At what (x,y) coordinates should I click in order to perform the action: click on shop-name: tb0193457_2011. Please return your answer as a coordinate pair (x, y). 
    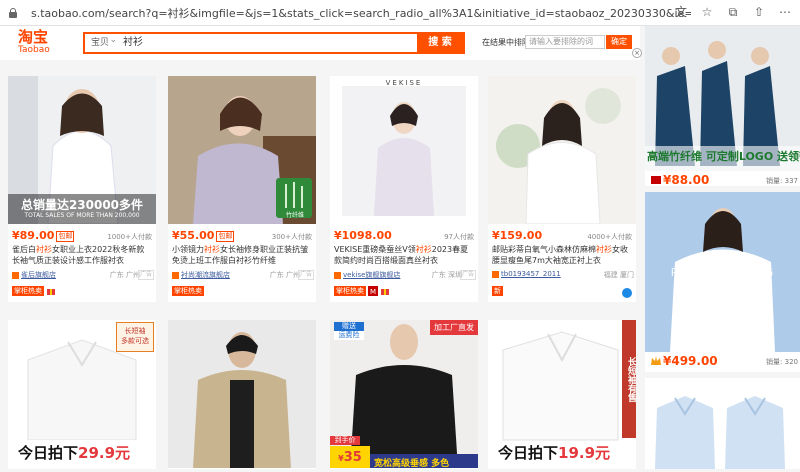
    Looking at the image, I should click on (531, 274).